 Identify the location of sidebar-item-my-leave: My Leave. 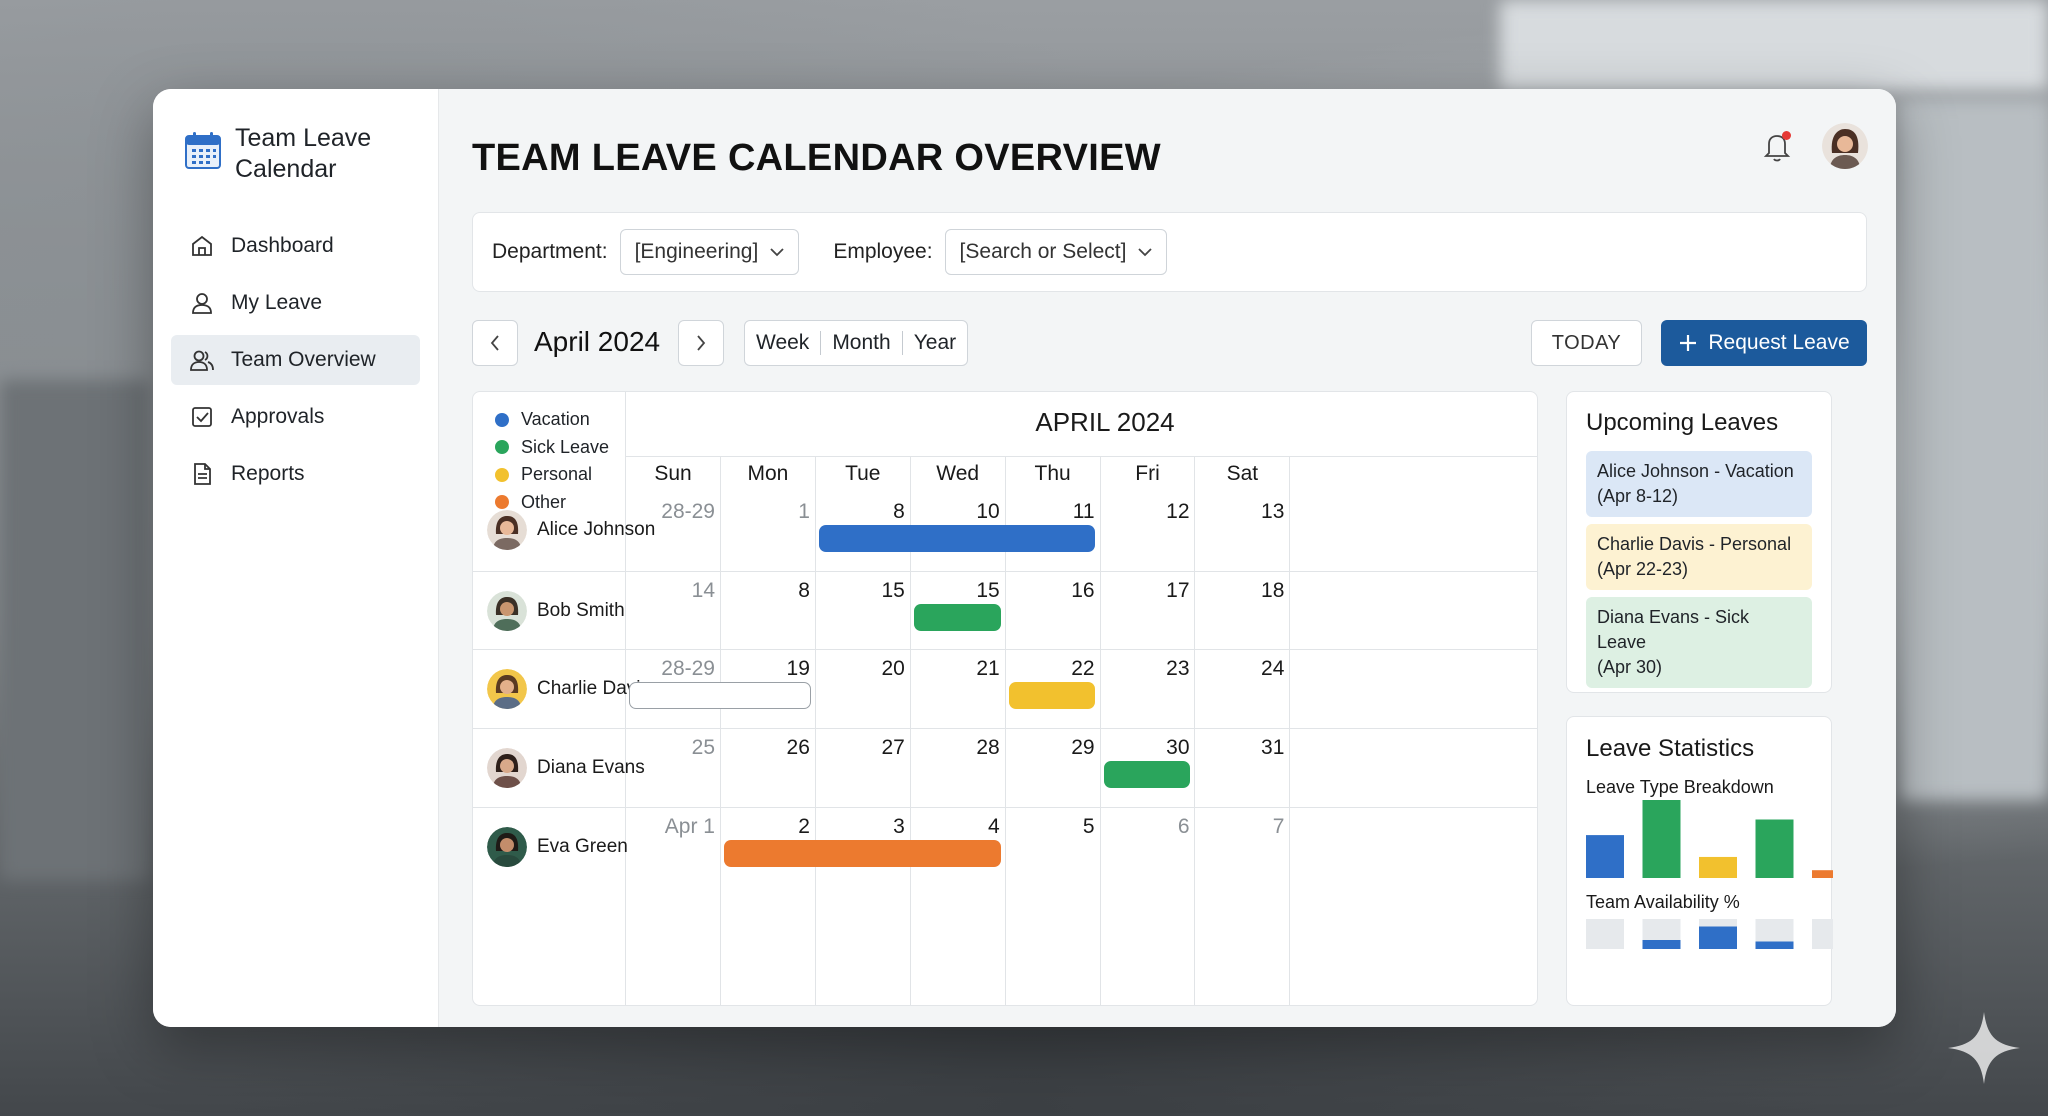
(295, 303).